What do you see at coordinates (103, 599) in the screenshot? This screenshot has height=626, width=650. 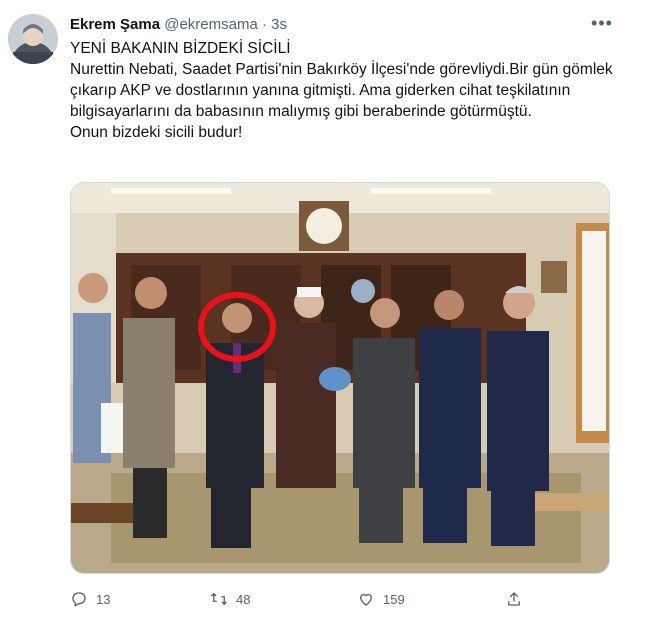 I see `reply-count: 13` at bounding box center [103, 599].